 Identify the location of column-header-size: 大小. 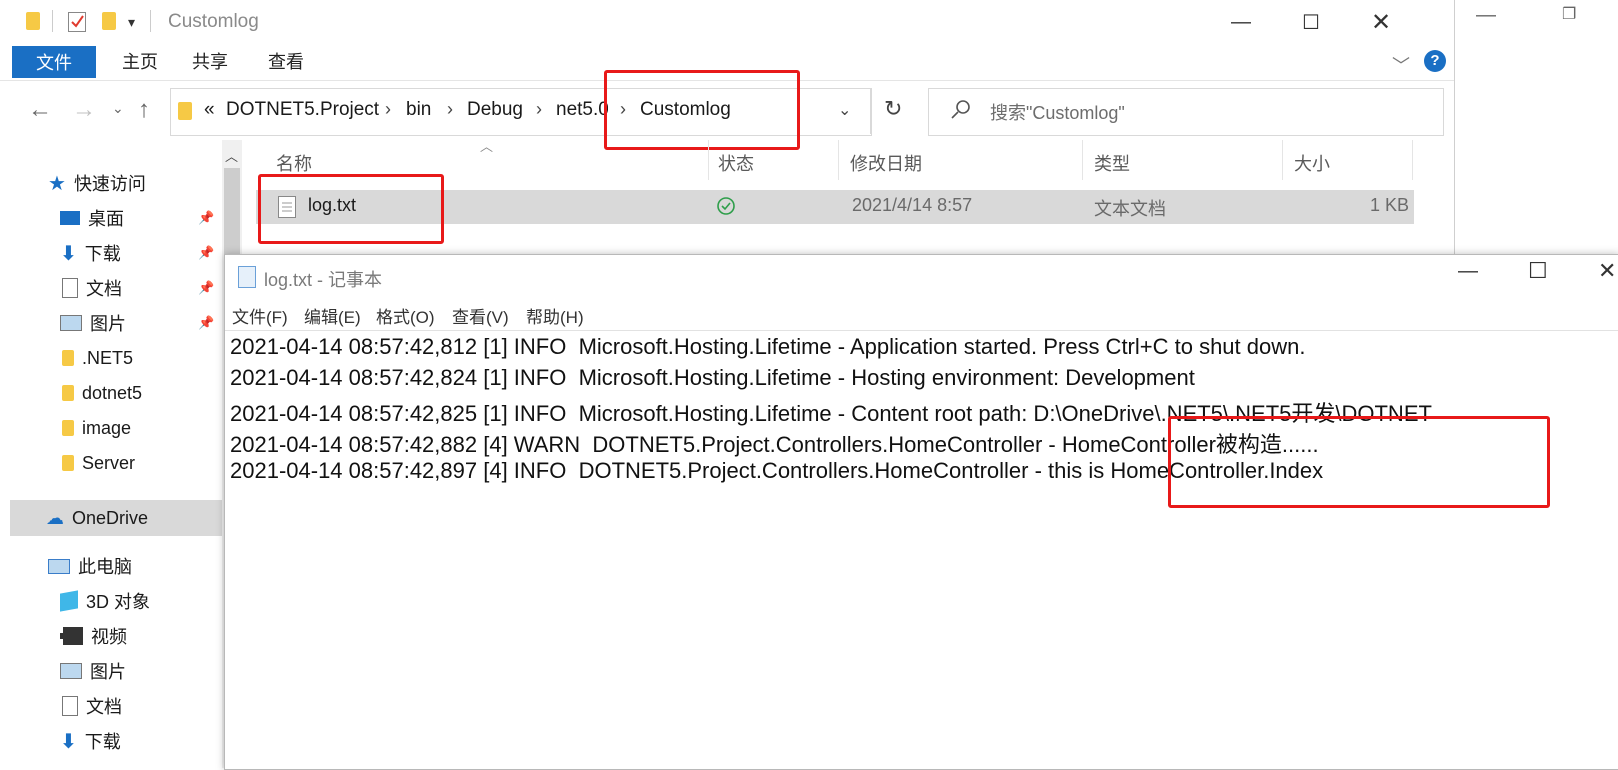
(1312, 163).